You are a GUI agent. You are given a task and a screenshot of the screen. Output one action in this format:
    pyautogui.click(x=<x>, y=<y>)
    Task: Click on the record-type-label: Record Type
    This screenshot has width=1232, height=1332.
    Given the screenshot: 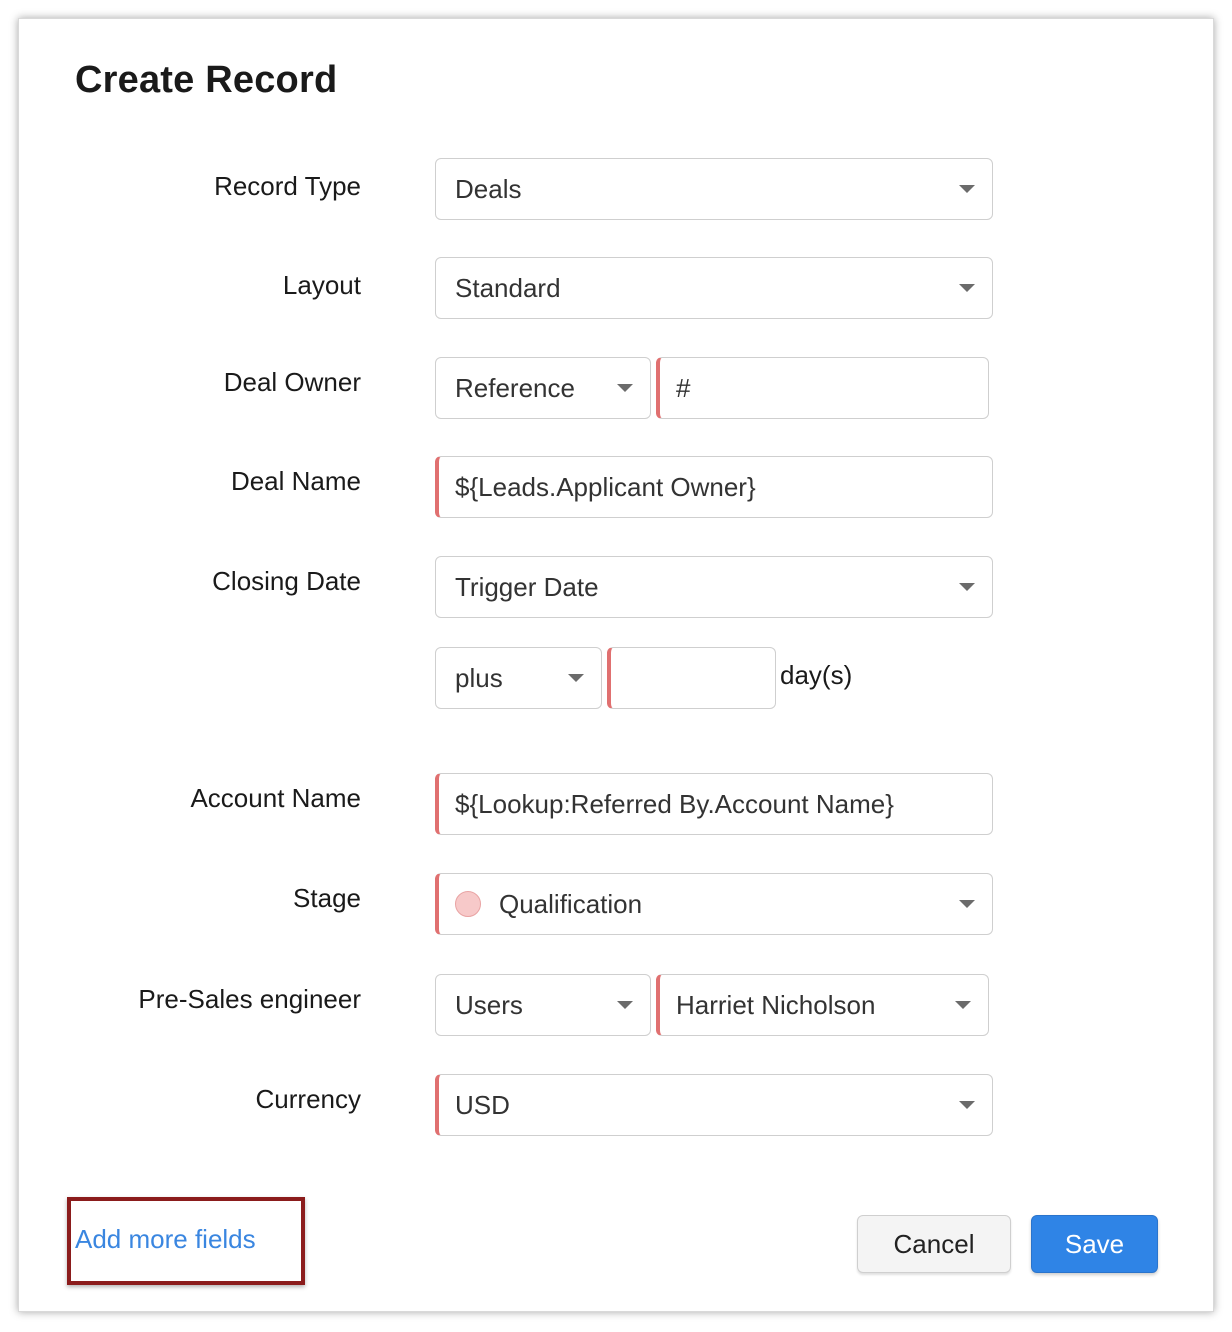 What is the action you would take?
    pyautogui.click(x=287, y=186)
    